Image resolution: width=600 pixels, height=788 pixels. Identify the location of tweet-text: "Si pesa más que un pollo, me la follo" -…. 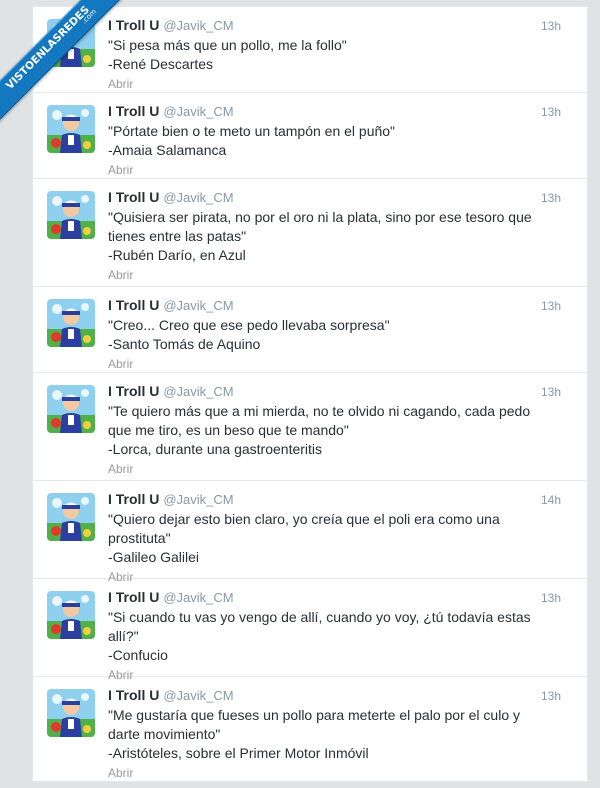
(338, 55).